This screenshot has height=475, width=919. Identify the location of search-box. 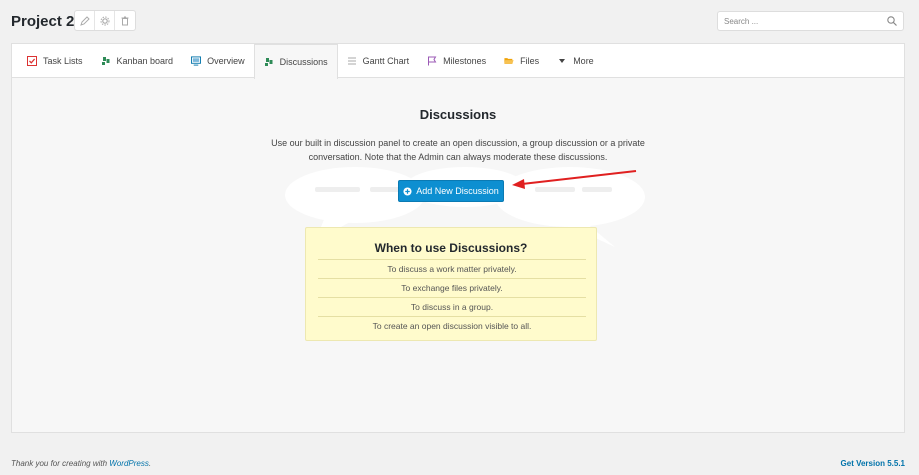
(810, 21).